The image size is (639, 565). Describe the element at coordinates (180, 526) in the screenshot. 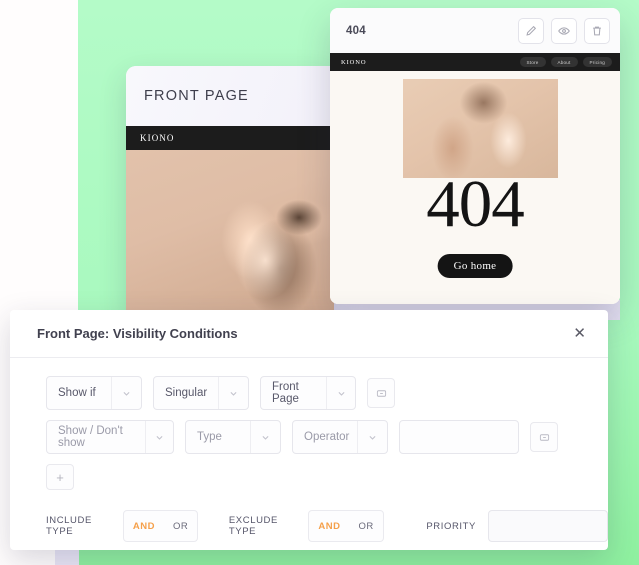

I see `include-type-or-option: OR` at that location.